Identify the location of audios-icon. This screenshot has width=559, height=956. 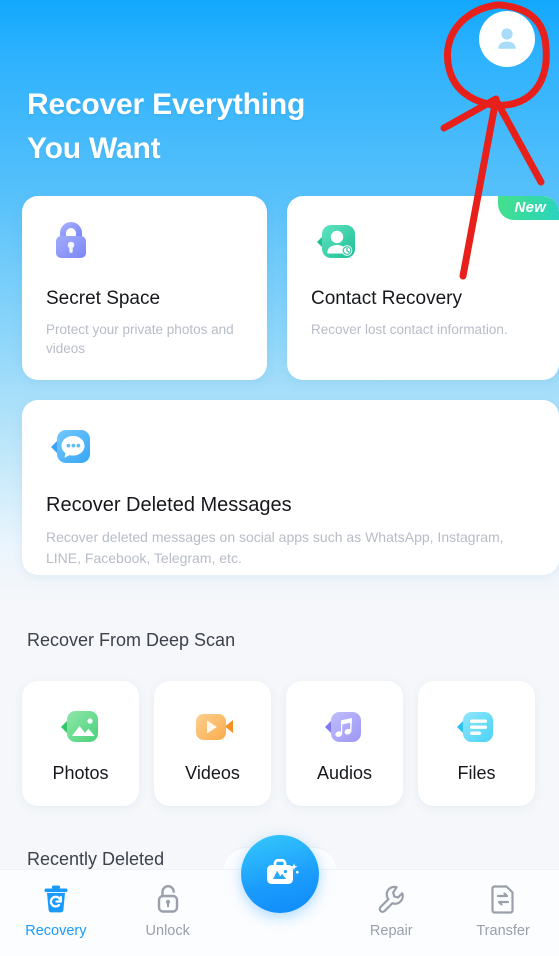
(342, 727).